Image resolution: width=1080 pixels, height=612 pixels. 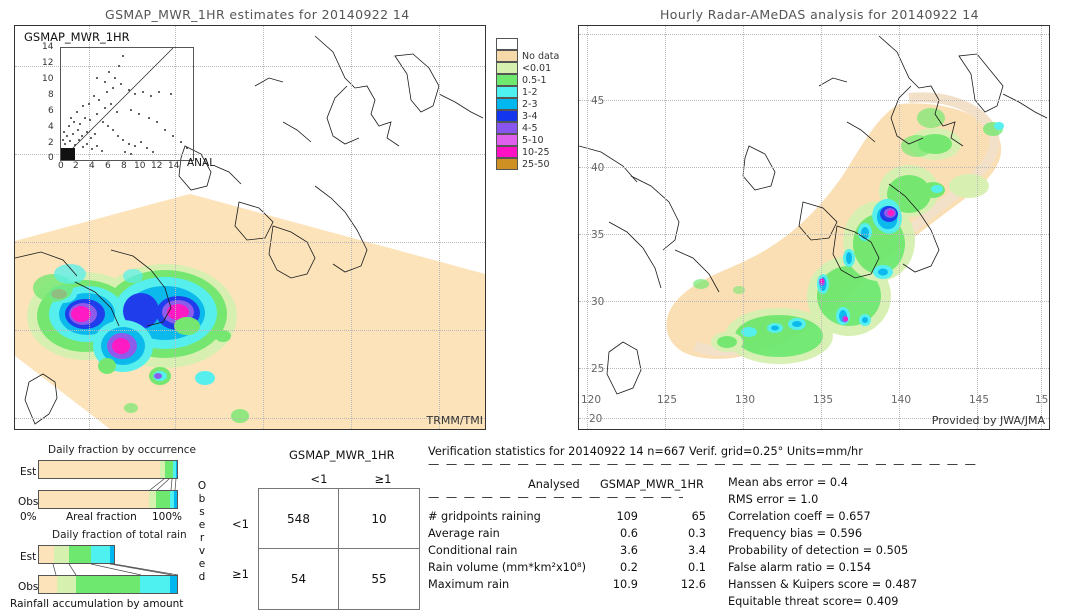 I want to click on stats-row-label-4: Maximum rain, so click(x=469, y=584).